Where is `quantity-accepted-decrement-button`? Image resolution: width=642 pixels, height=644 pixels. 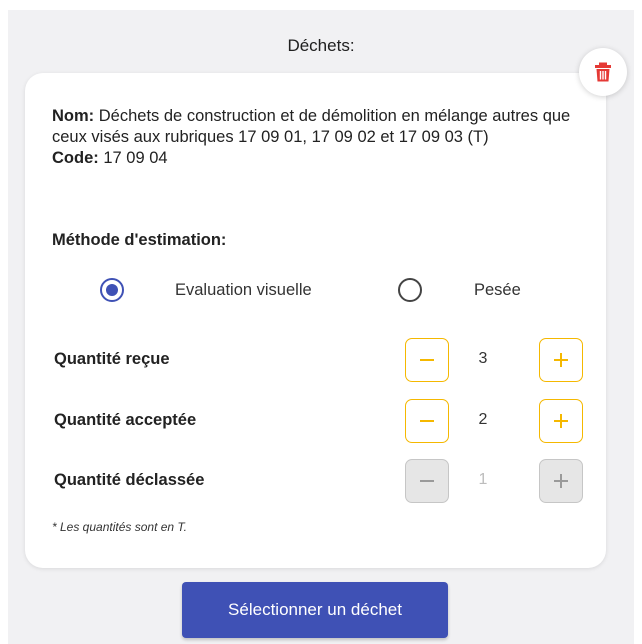 quantity-accepted-decrement-button is located at coordinates (427, 421).